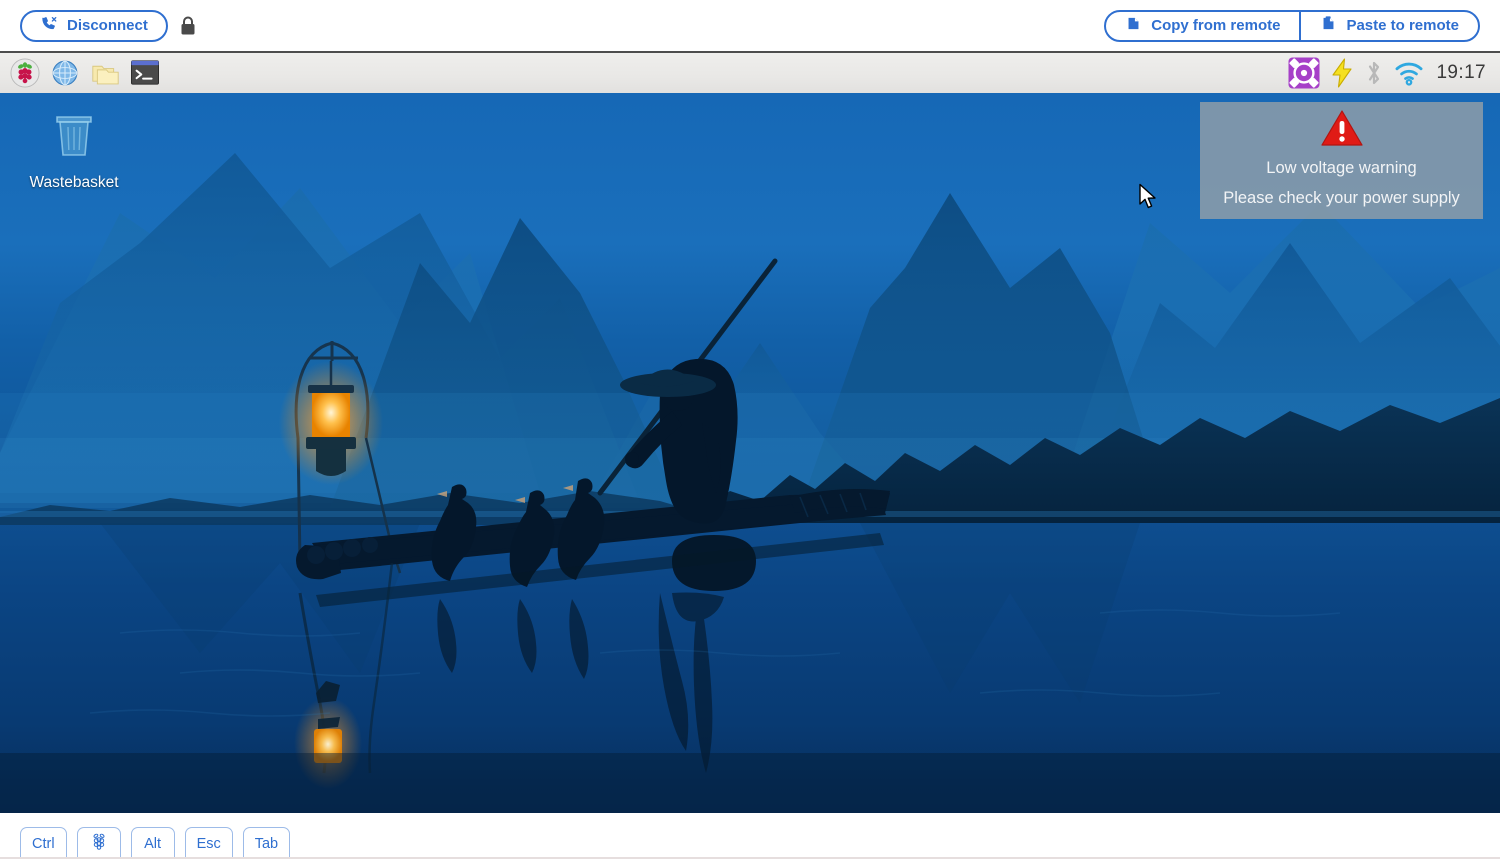 This screenshot has height=859, width=1500. I want to click on taskbar-clock: 19:17, so click(1460, 73).